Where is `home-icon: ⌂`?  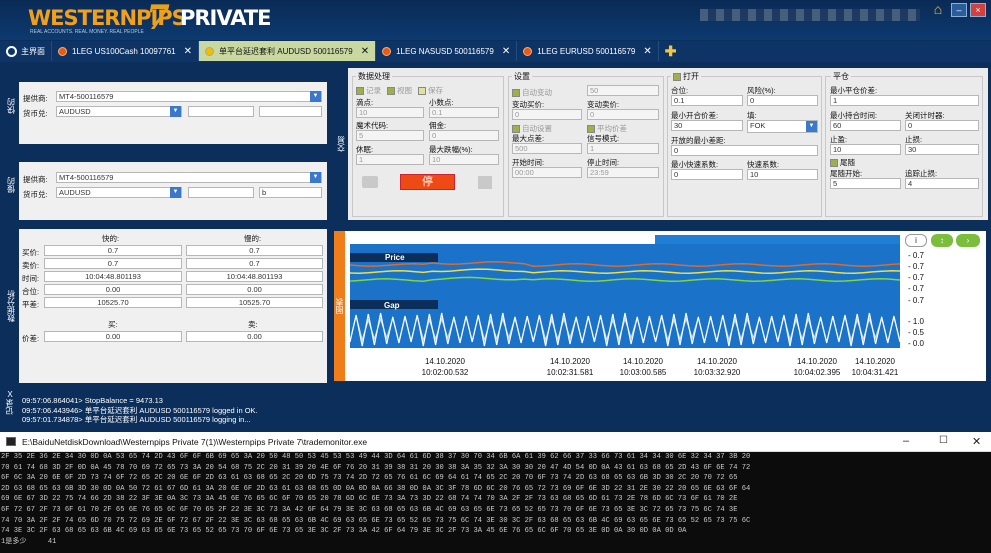
home-icon: ⌂ is located at coordinates (938, 9).